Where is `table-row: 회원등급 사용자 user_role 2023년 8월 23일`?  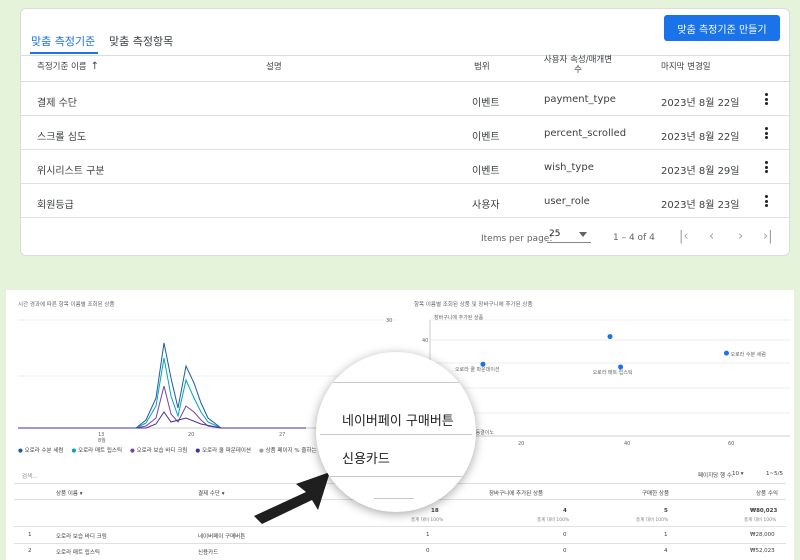 table-row: 회원등급 사용자 user_role 2023년 8월 23일 is located at coordinates (406, 201).